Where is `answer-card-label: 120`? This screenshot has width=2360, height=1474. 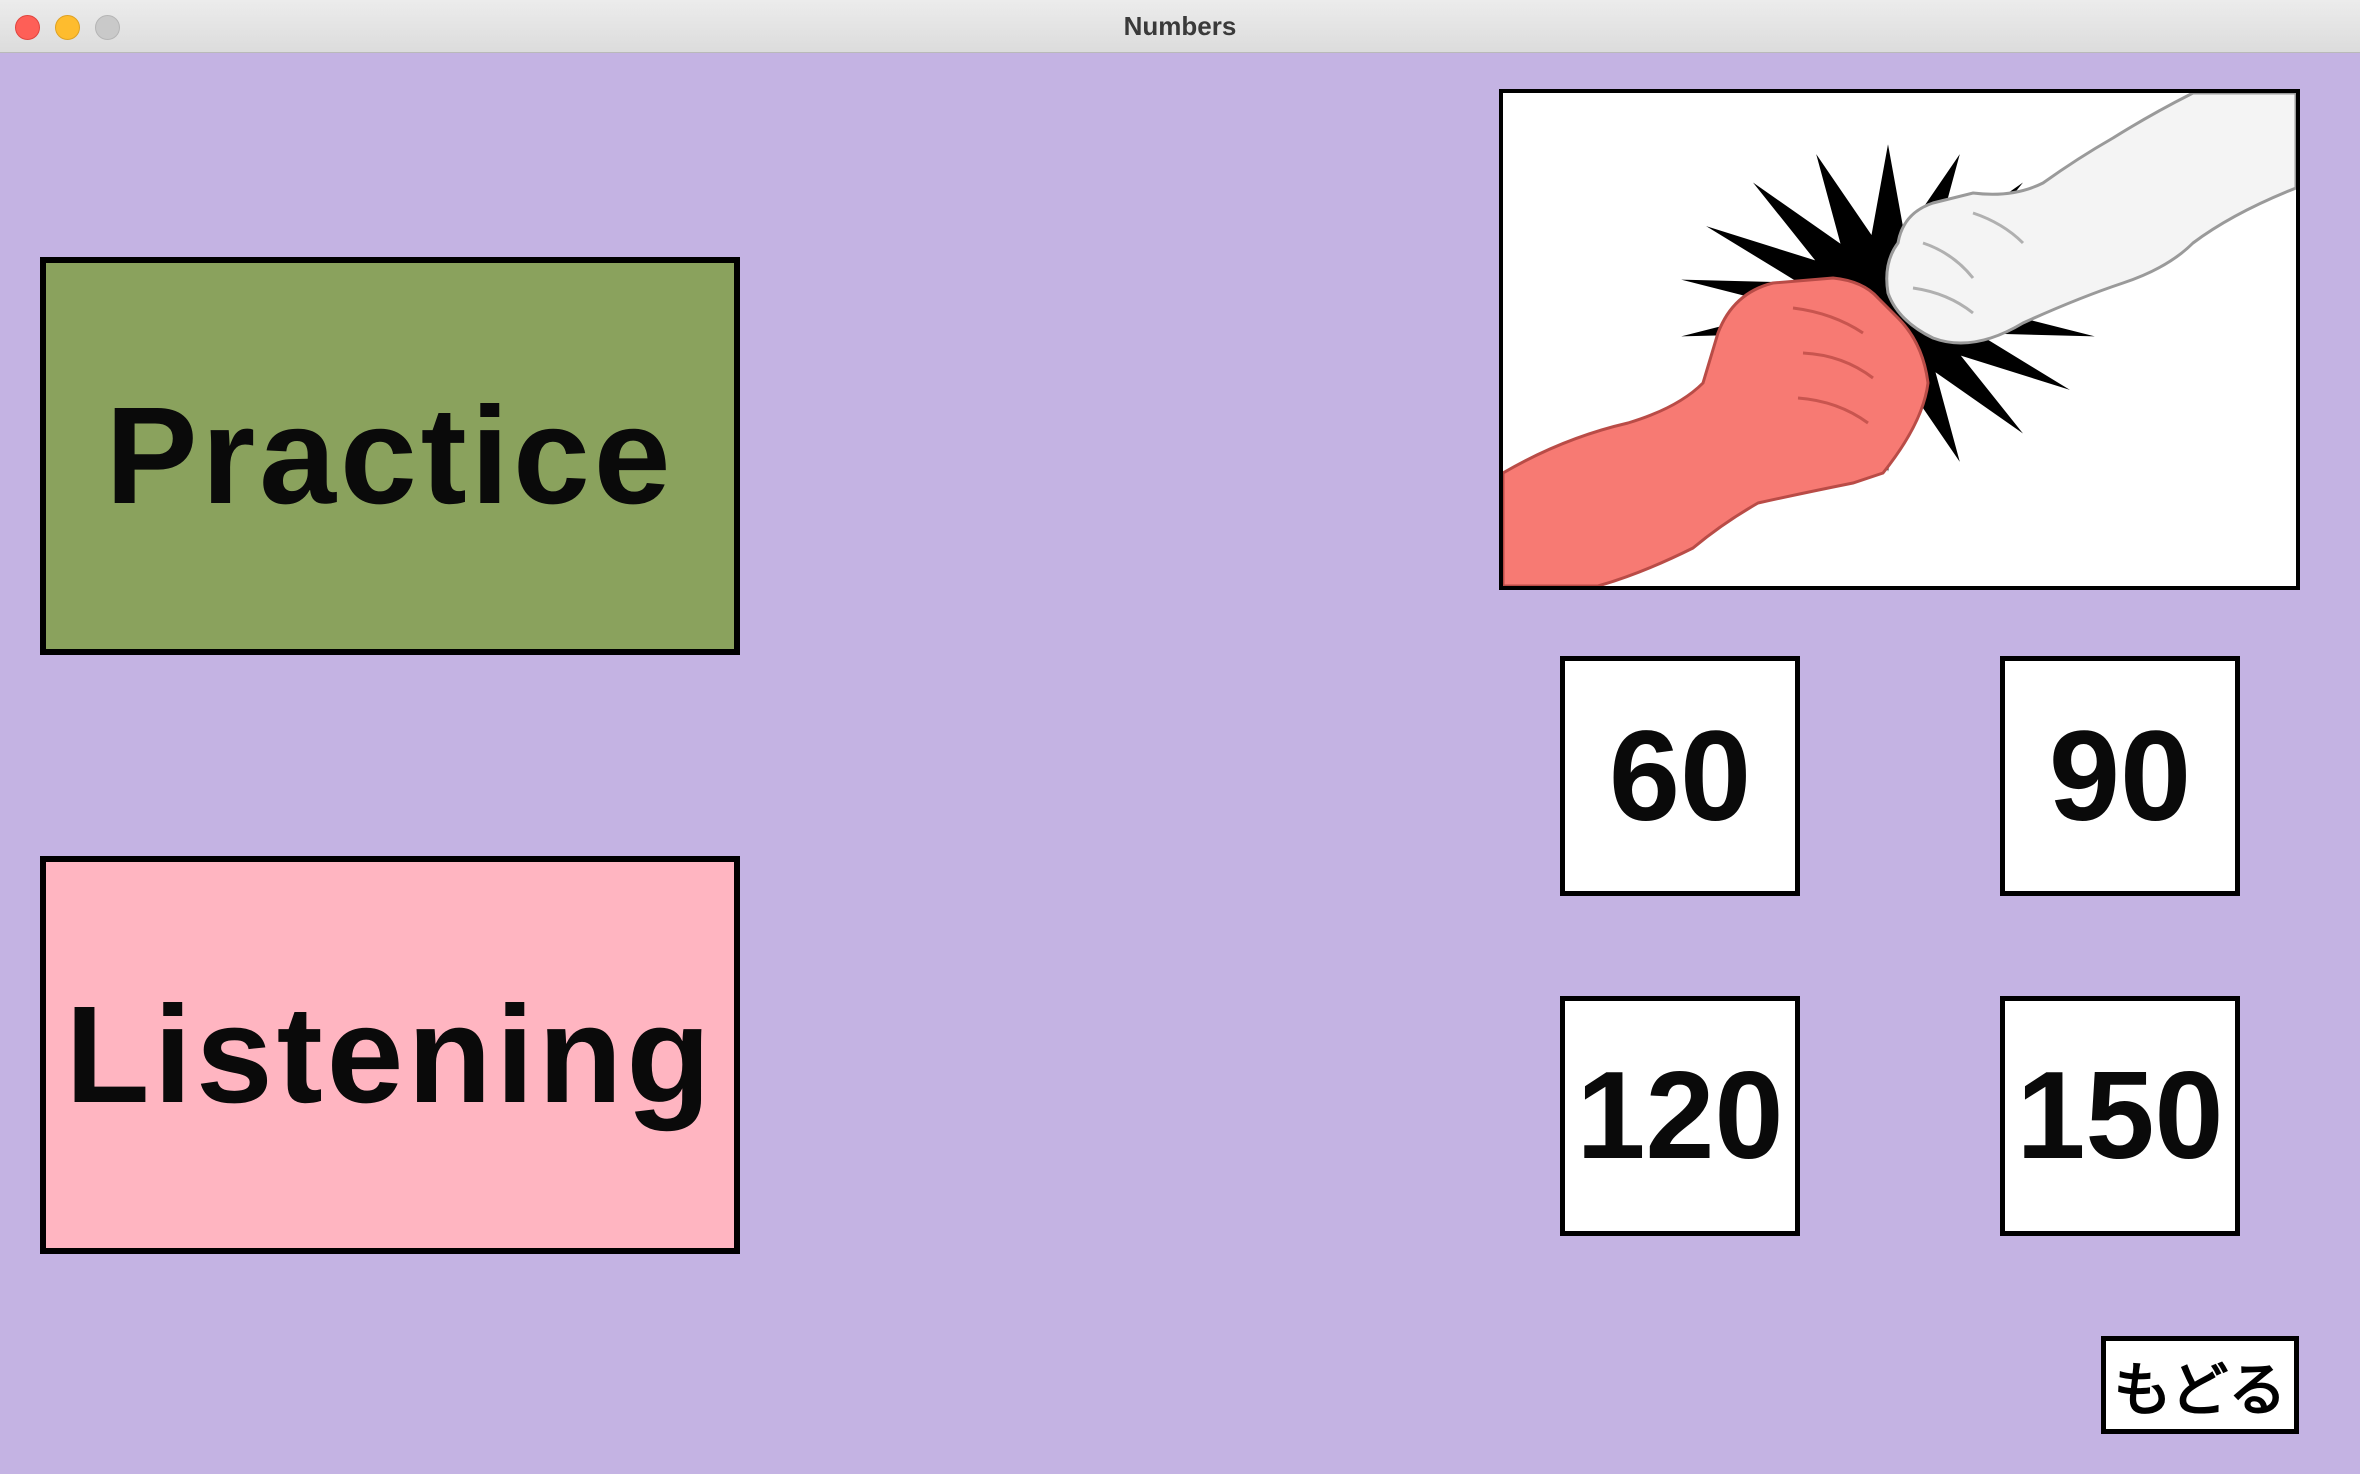
answer-card-label: 120 is located at coordinates (1680, 1116).